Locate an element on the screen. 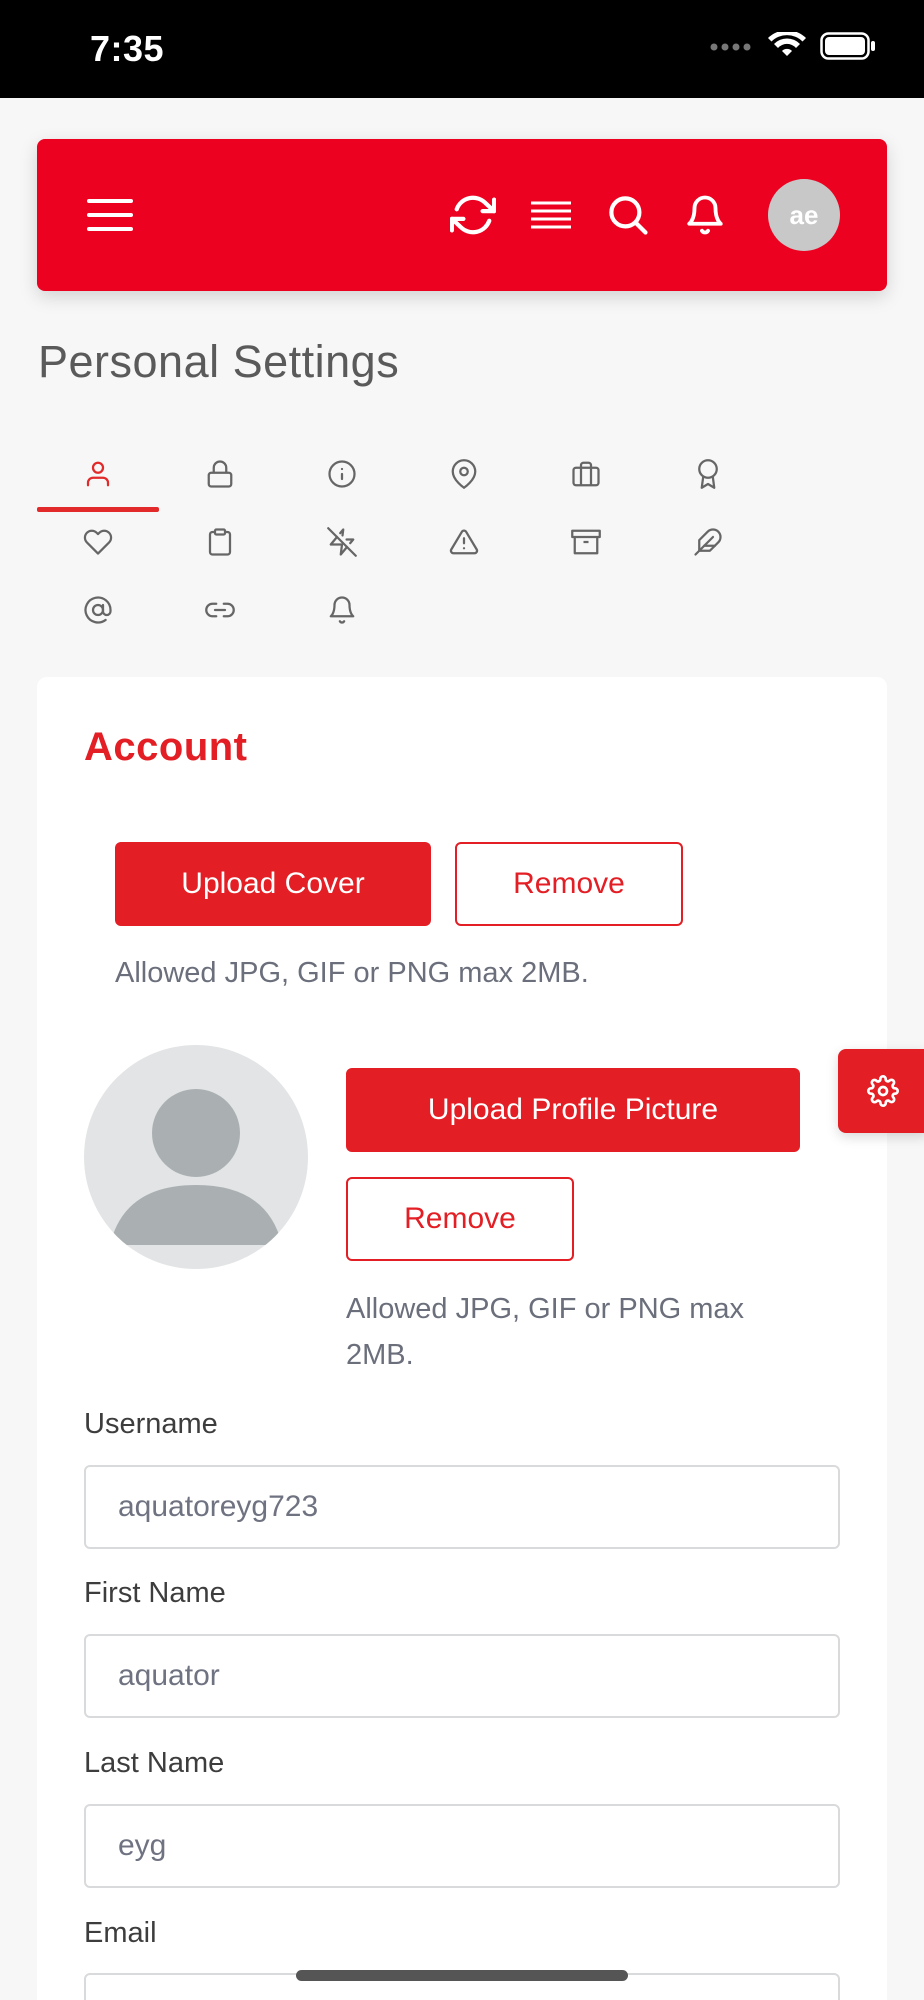 Image resolution: width=924 pixels, height=2000 pixels. tab-power is located at coordinates (342, 542).